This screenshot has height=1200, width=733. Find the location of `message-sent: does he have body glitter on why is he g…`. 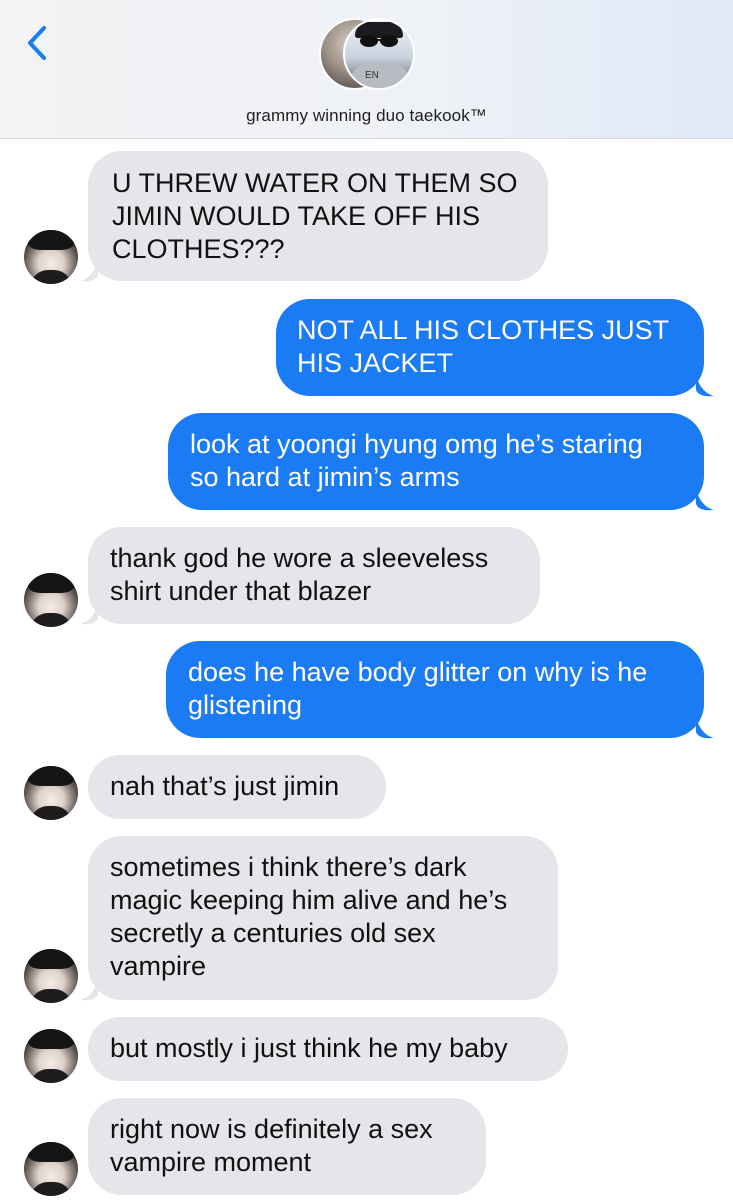

message-sent: does he have body glitter on why is he g… is located at coordinates (435, 689).